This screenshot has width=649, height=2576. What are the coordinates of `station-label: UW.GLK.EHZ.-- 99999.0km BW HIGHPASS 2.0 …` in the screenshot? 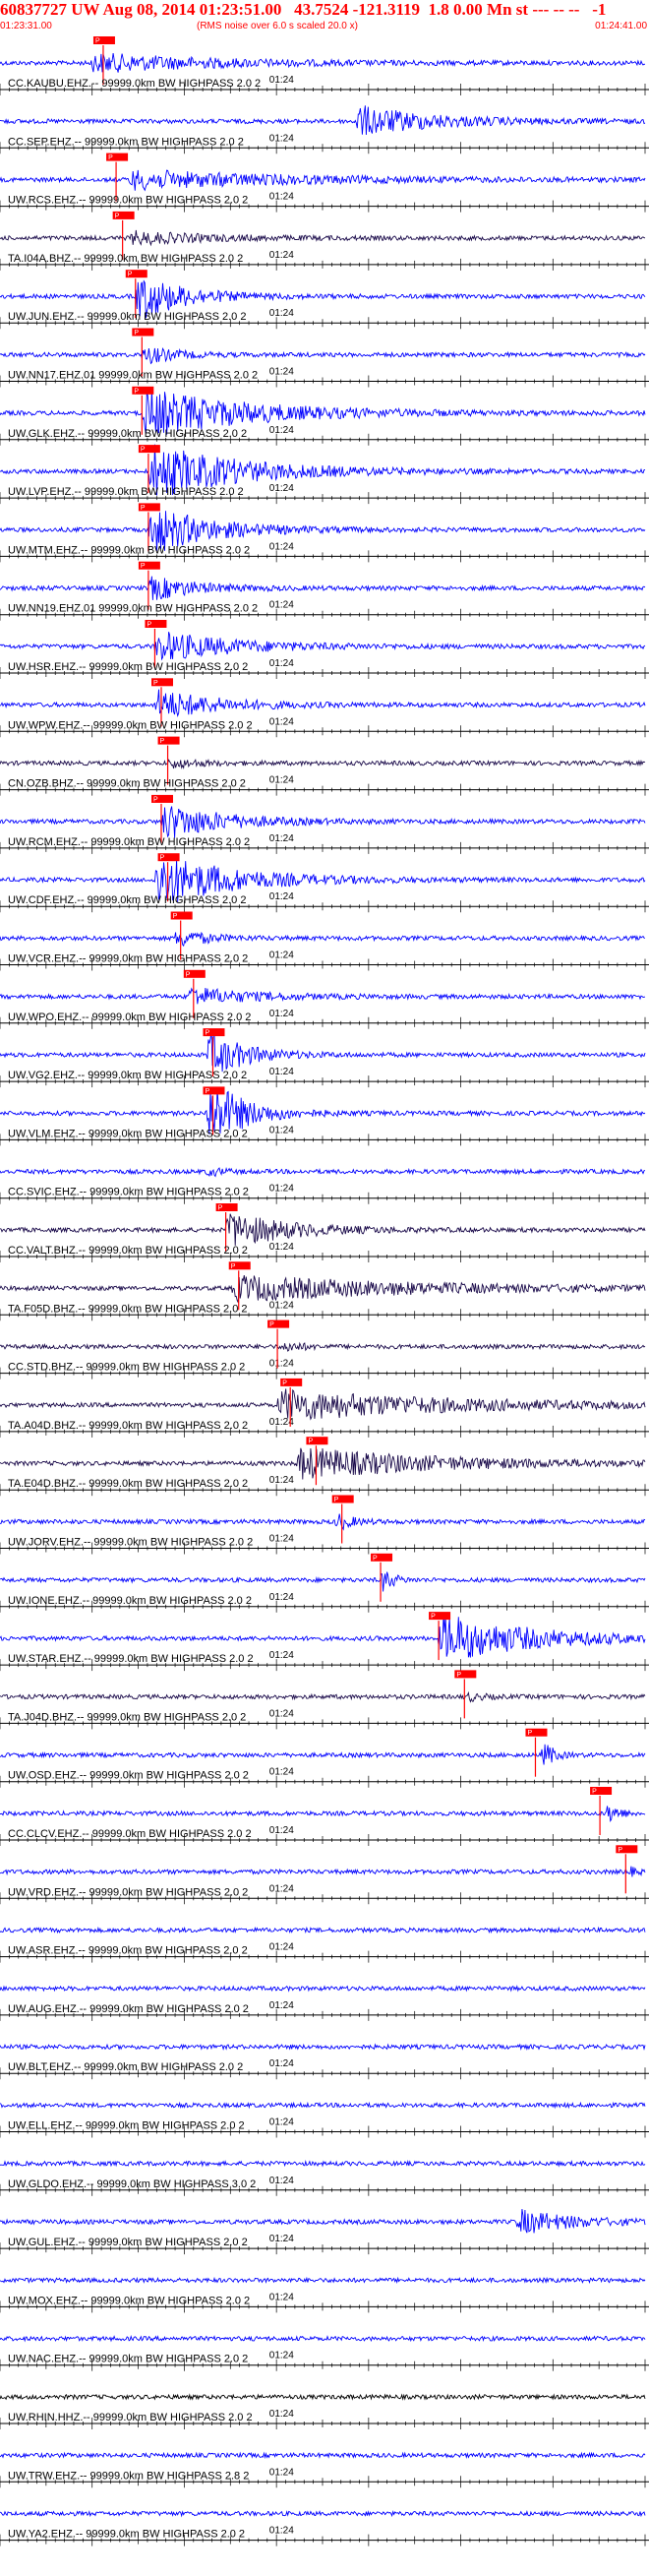 It's located at (127, 434).